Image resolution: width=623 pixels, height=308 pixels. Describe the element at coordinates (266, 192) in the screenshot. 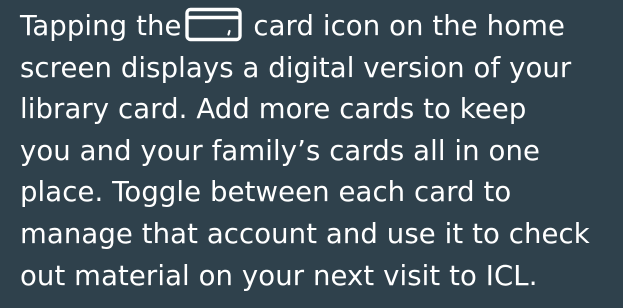

I see `text-line-5: place. Toggle between each card to` at that location.